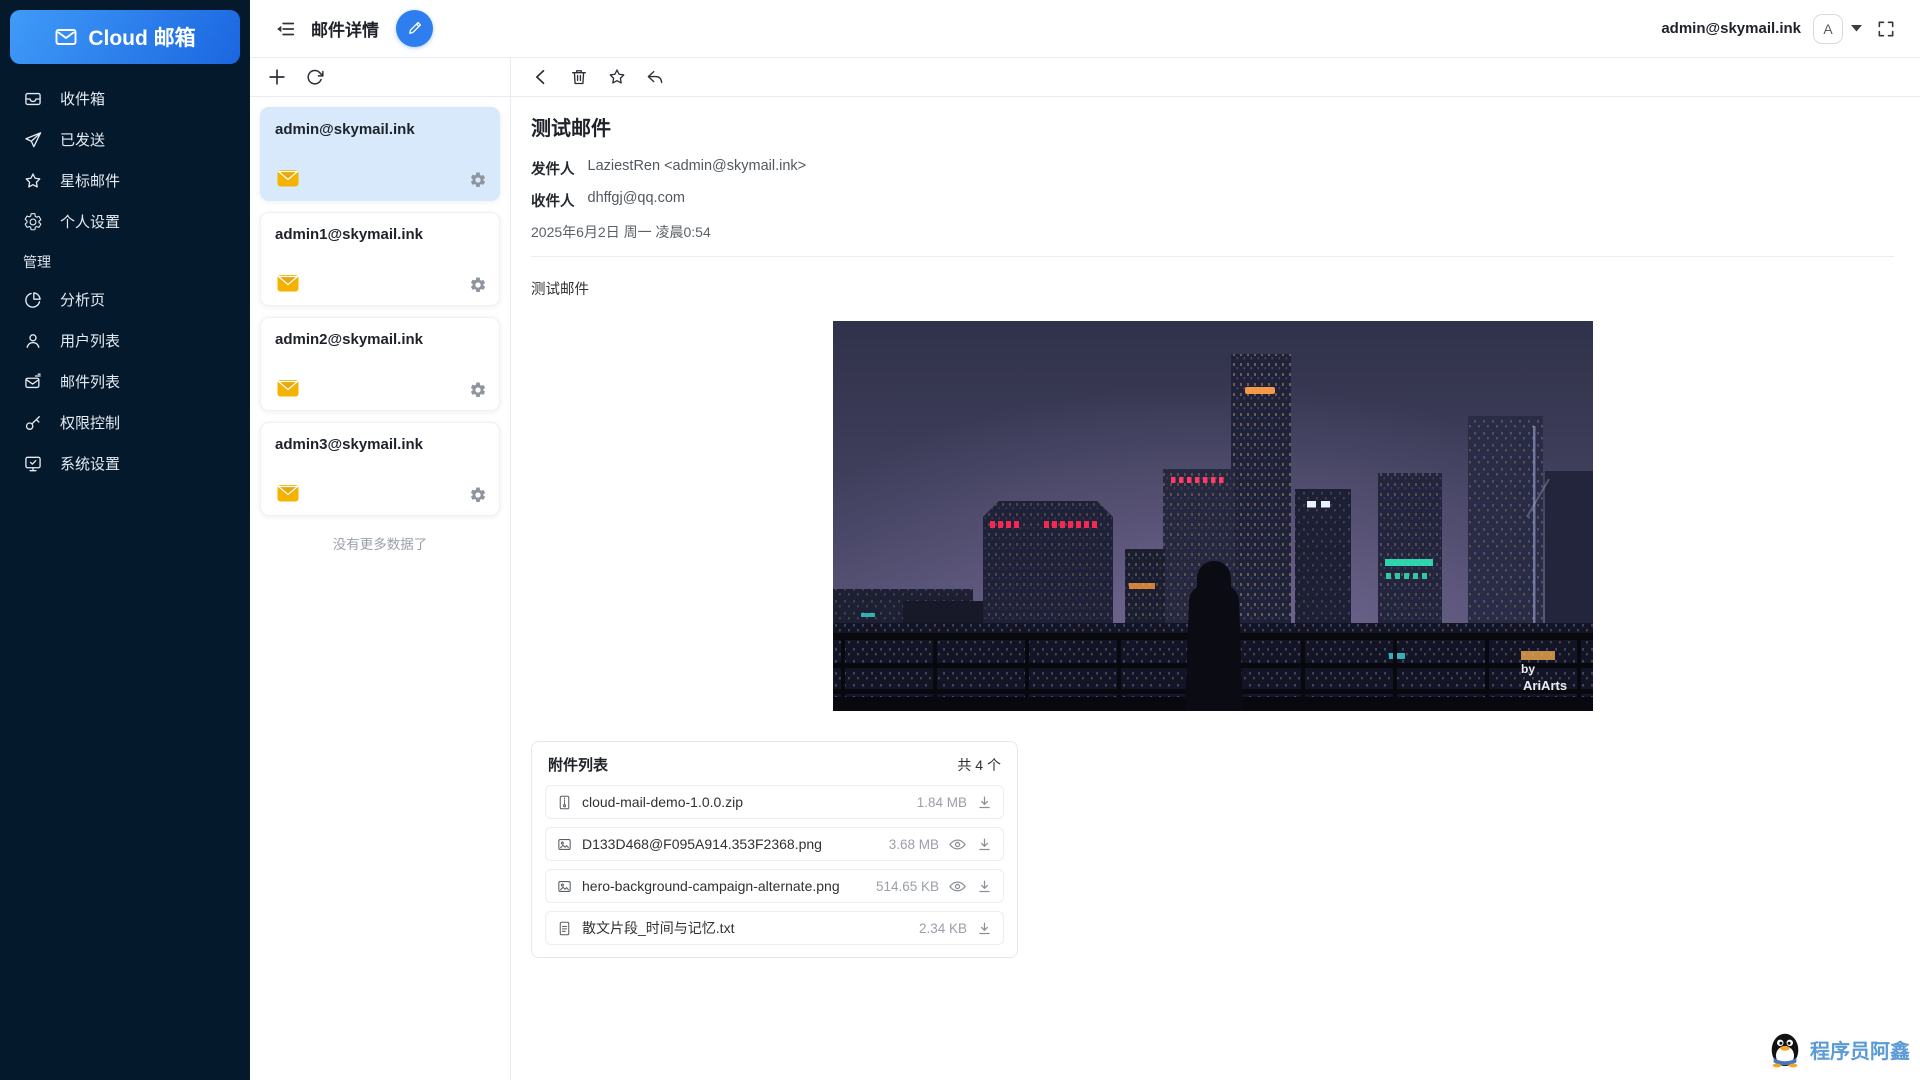 This screenshot has width=1920, height=1080. What do you see at coordinates (1545, 685) in the screenshot?
I see `image-credit-artist: AriArts` at bounding box center [1545, 685].